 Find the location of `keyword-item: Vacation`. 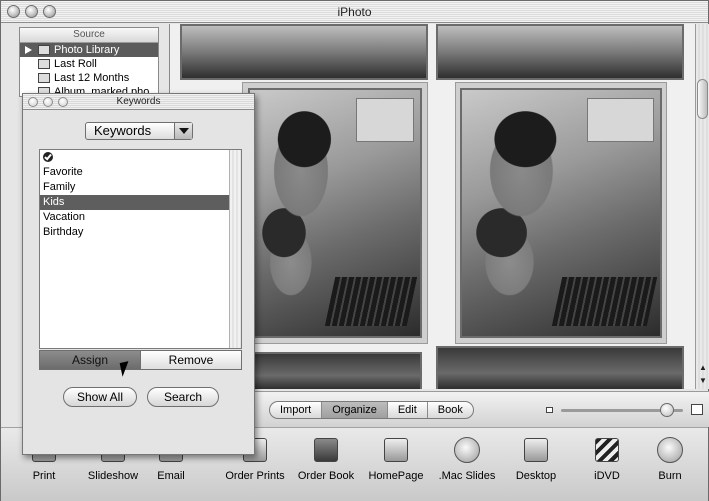

keyword-item: Vacation is located at coordinates (134, 217).